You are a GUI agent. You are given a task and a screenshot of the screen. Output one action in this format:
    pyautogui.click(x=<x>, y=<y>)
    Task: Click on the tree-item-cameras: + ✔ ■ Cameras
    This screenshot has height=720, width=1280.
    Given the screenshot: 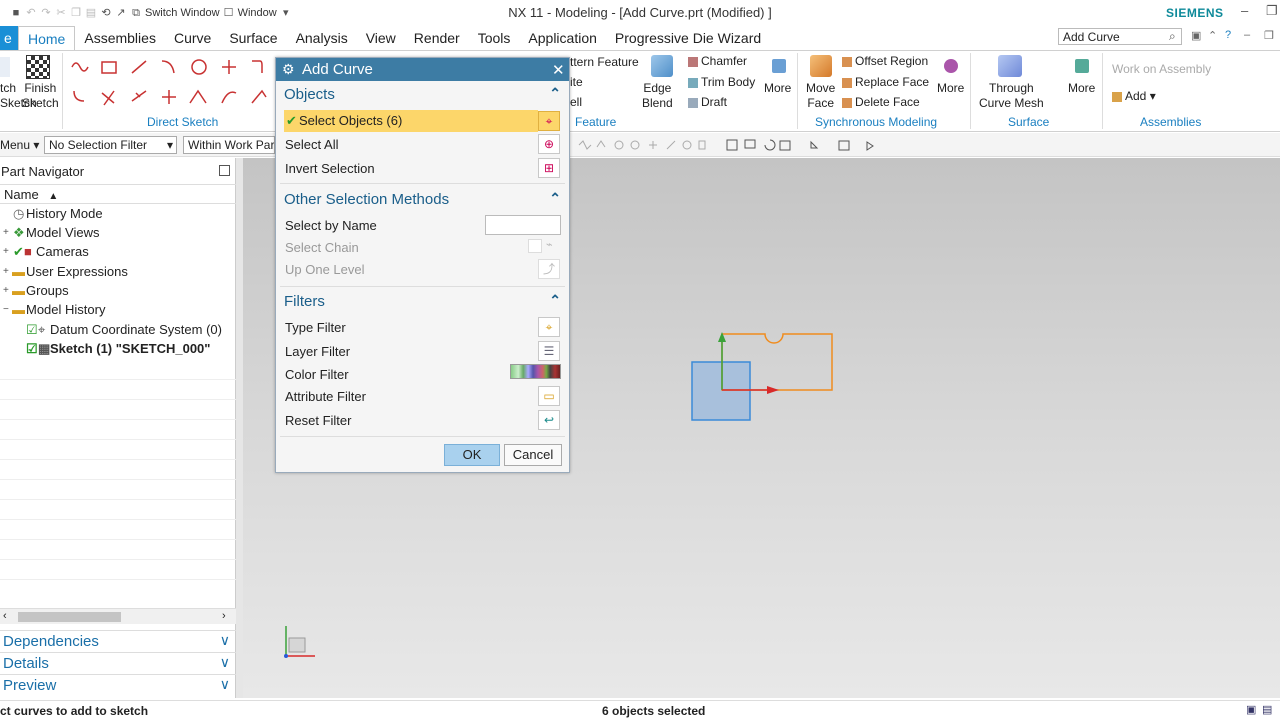 What is the action you would take?
    pyautogui.click(x=118, y=252)
    